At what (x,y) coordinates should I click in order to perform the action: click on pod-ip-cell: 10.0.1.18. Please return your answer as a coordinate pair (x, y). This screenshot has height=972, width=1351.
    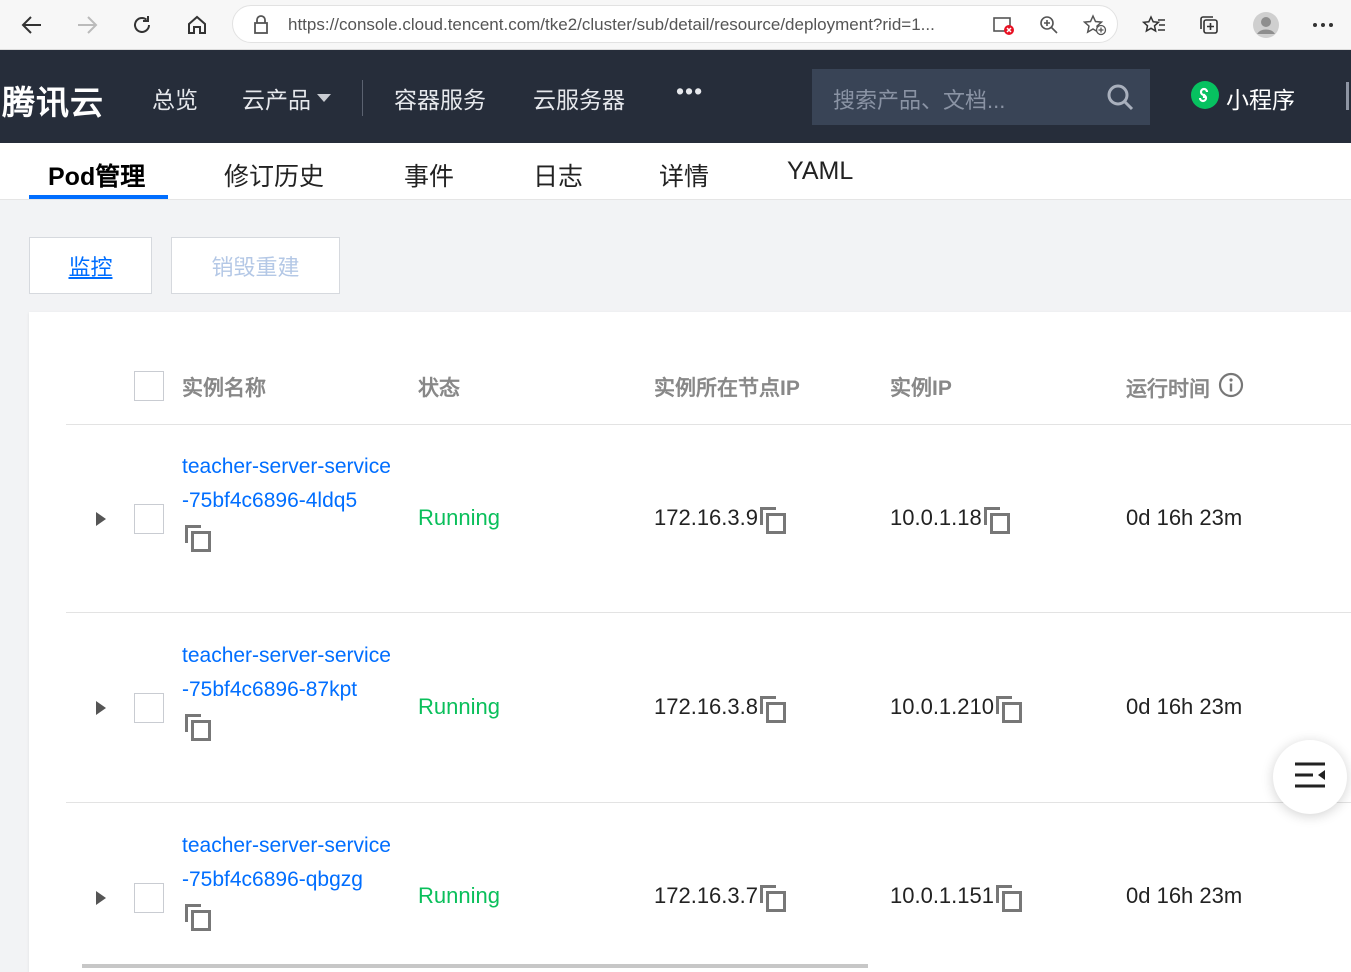
    Looking at the image, I should click on (950, 519).